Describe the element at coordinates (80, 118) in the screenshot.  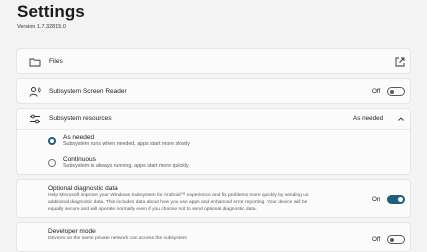
I see `resources-label: Subsystem resources` at that location.